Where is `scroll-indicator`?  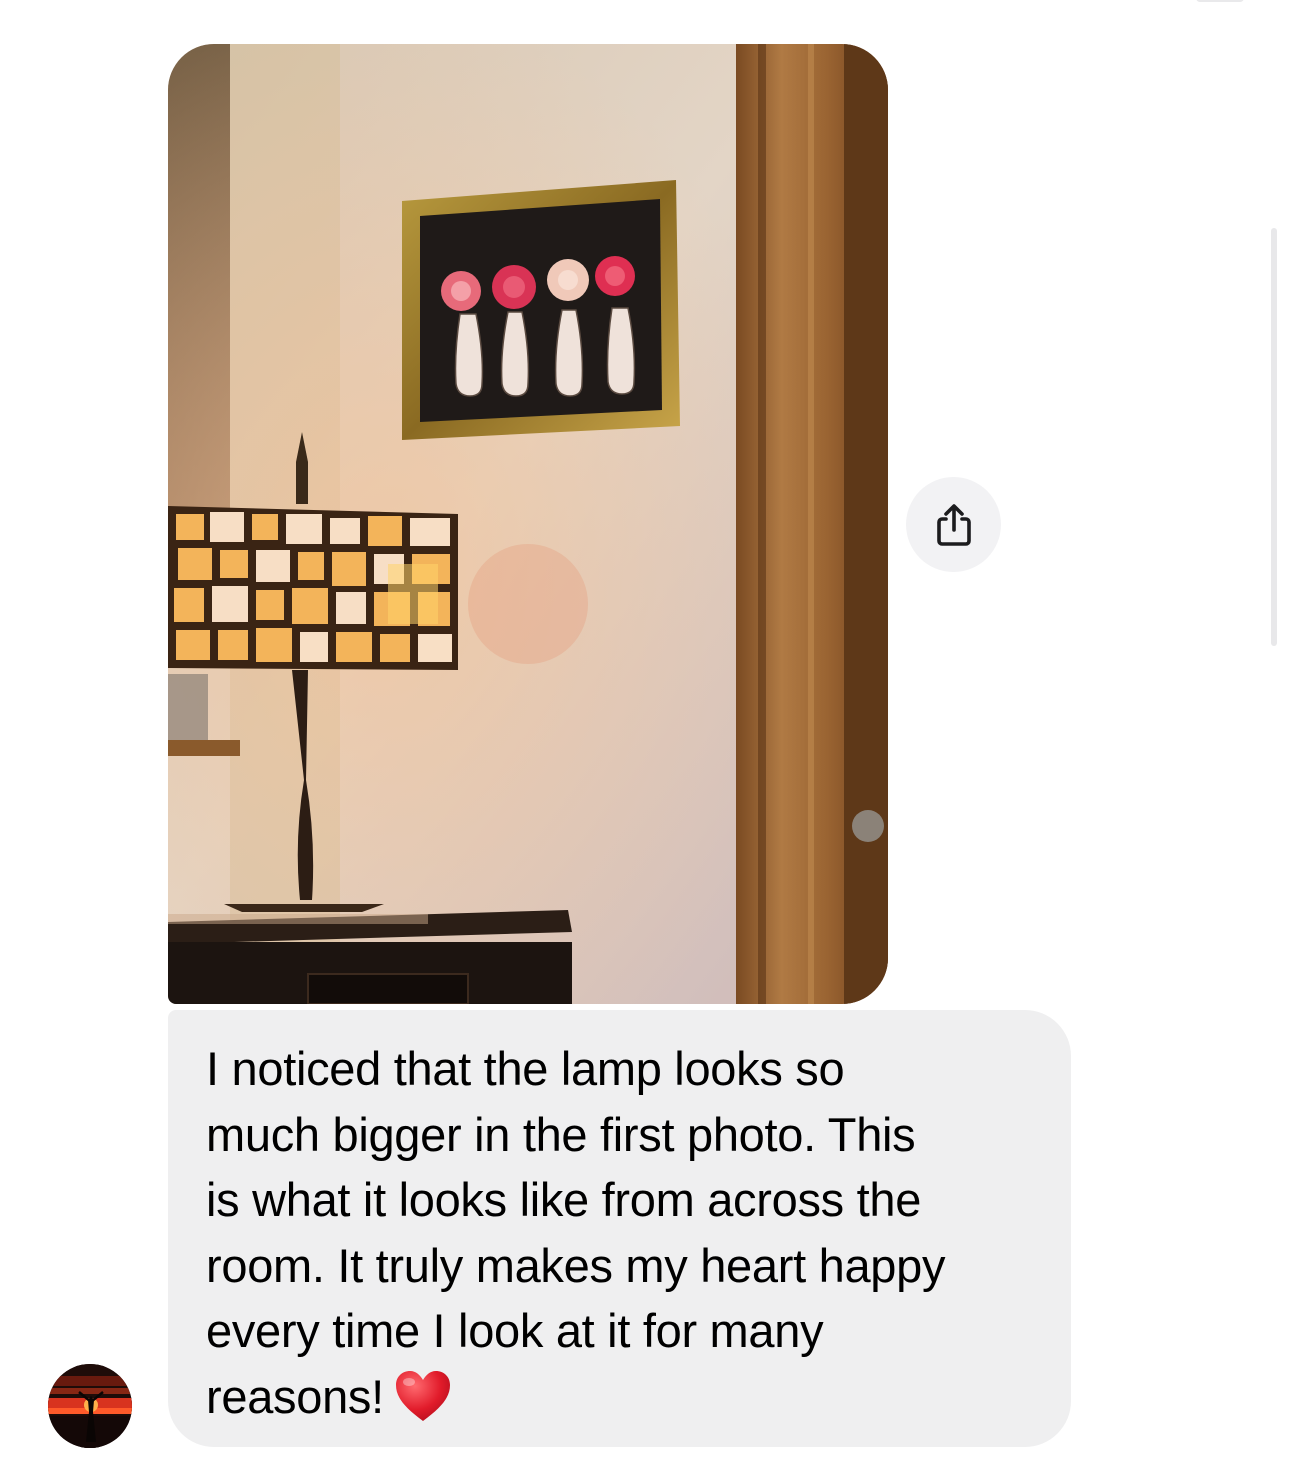
scroll-indicator is located at coordinates (1274, 437).